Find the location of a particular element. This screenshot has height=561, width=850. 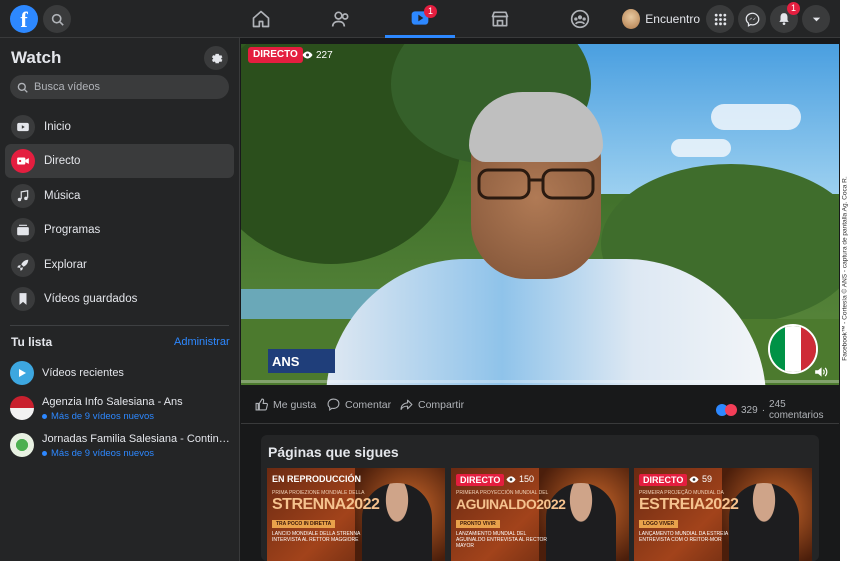

sidebar-item-label: Música is located at coordinates (62, 196).